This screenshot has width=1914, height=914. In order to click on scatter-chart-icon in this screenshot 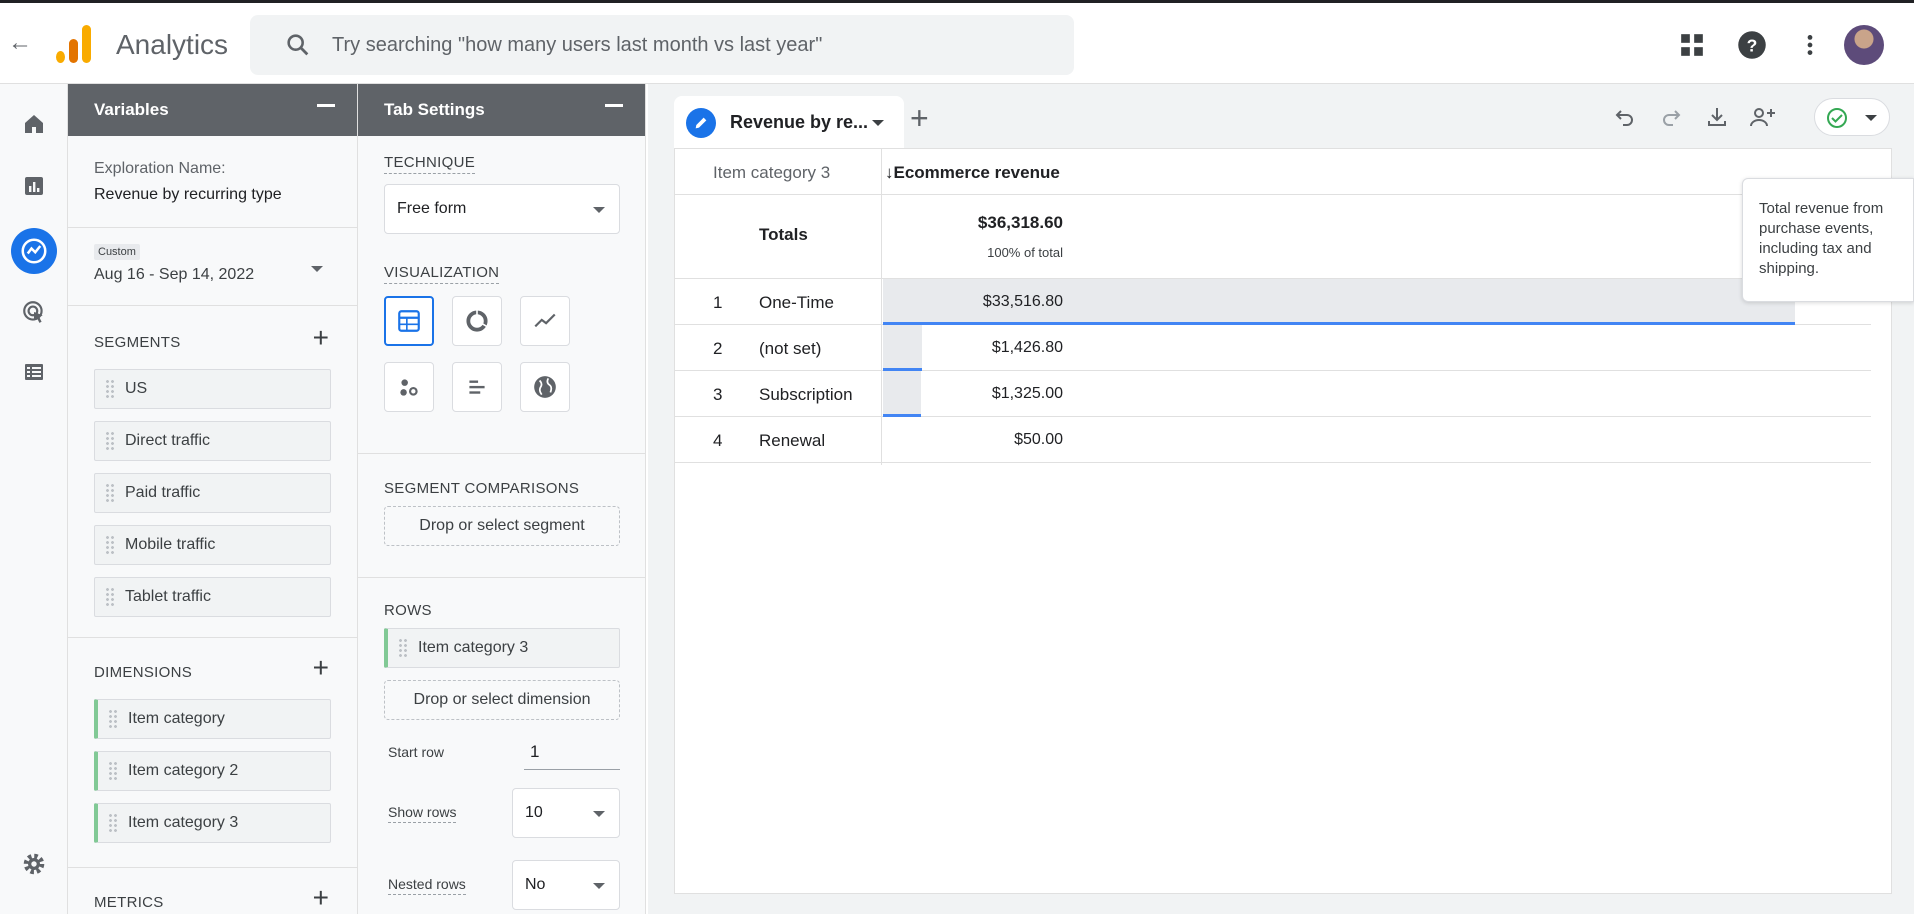, I will do `click(409, 387)`.